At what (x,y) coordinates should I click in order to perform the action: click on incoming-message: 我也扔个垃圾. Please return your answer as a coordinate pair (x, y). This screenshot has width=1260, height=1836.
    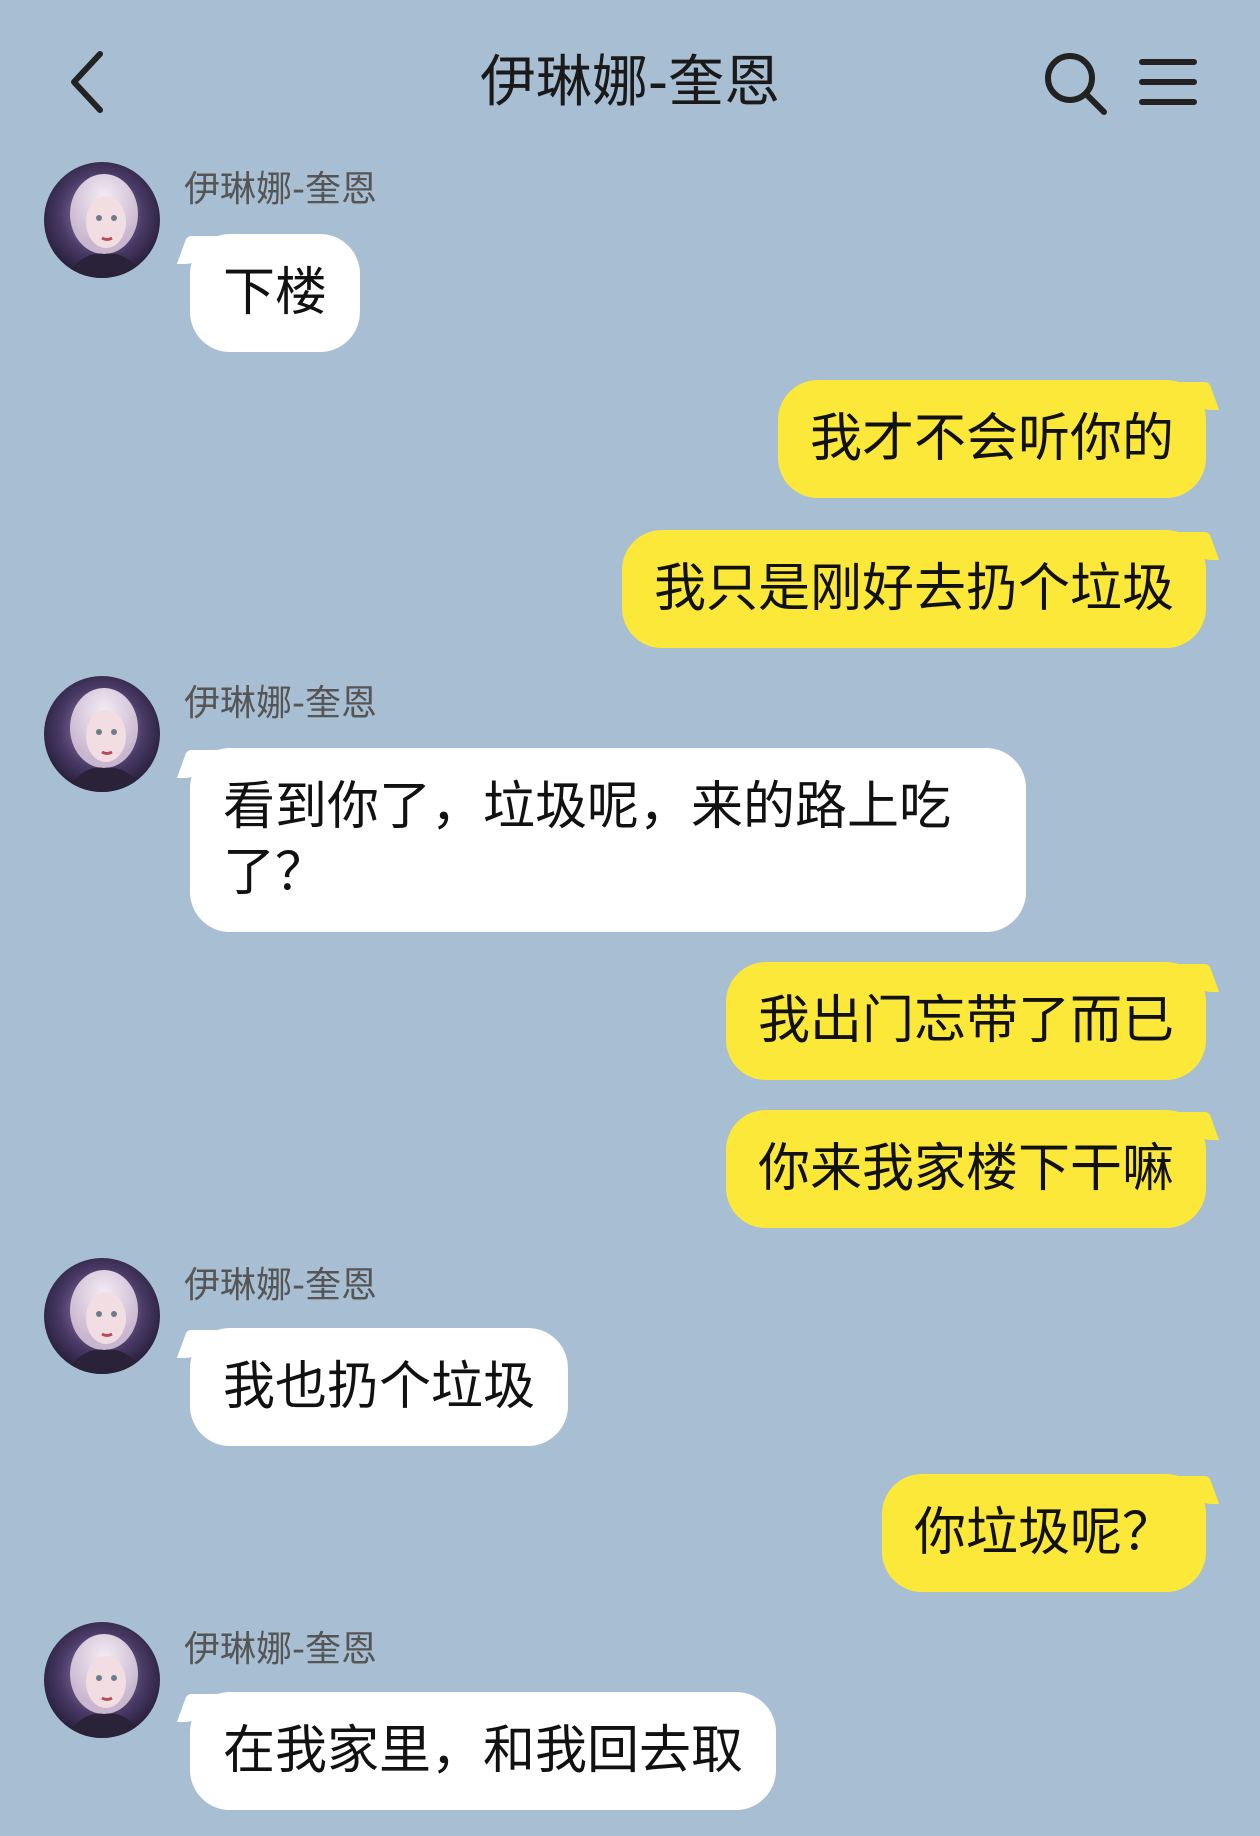
    Looking at the image, I should click on (379, 1387).